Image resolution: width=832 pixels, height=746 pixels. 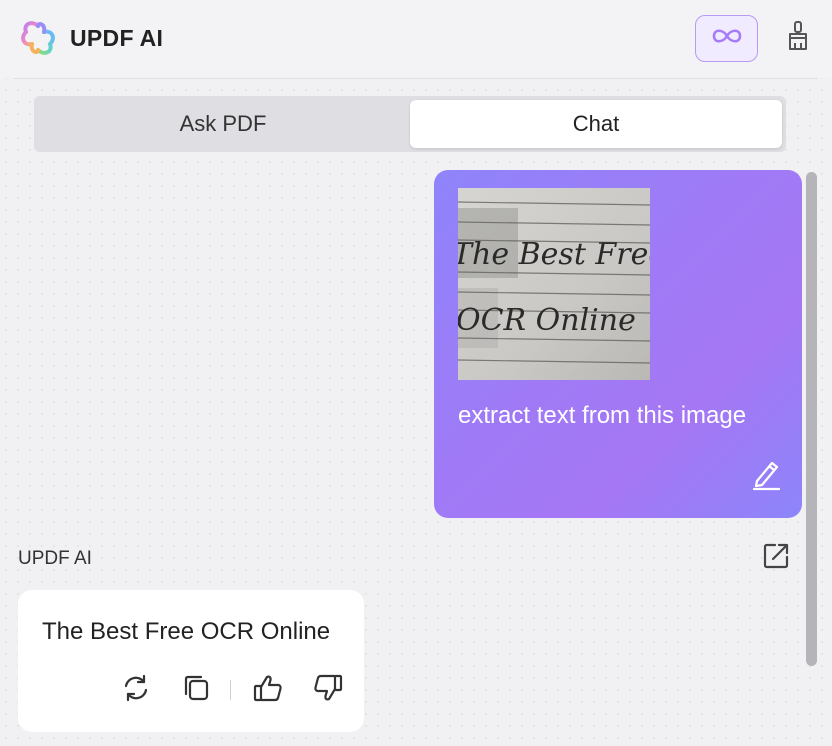 I want to click on external-link-icon, so click(x=776, y=558).